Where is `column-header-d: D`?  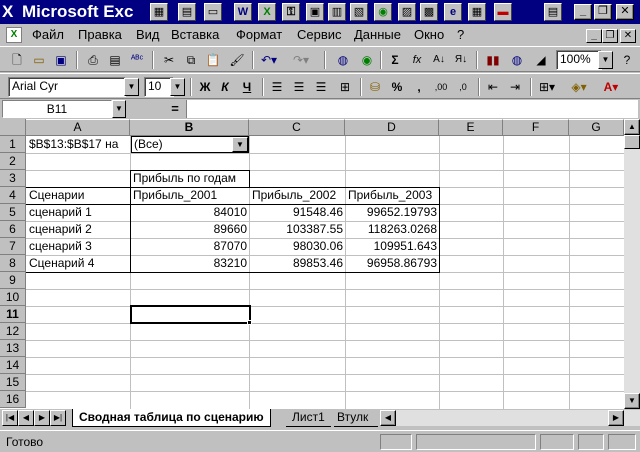 column-header-d: D is located at coordinates (392, 127).